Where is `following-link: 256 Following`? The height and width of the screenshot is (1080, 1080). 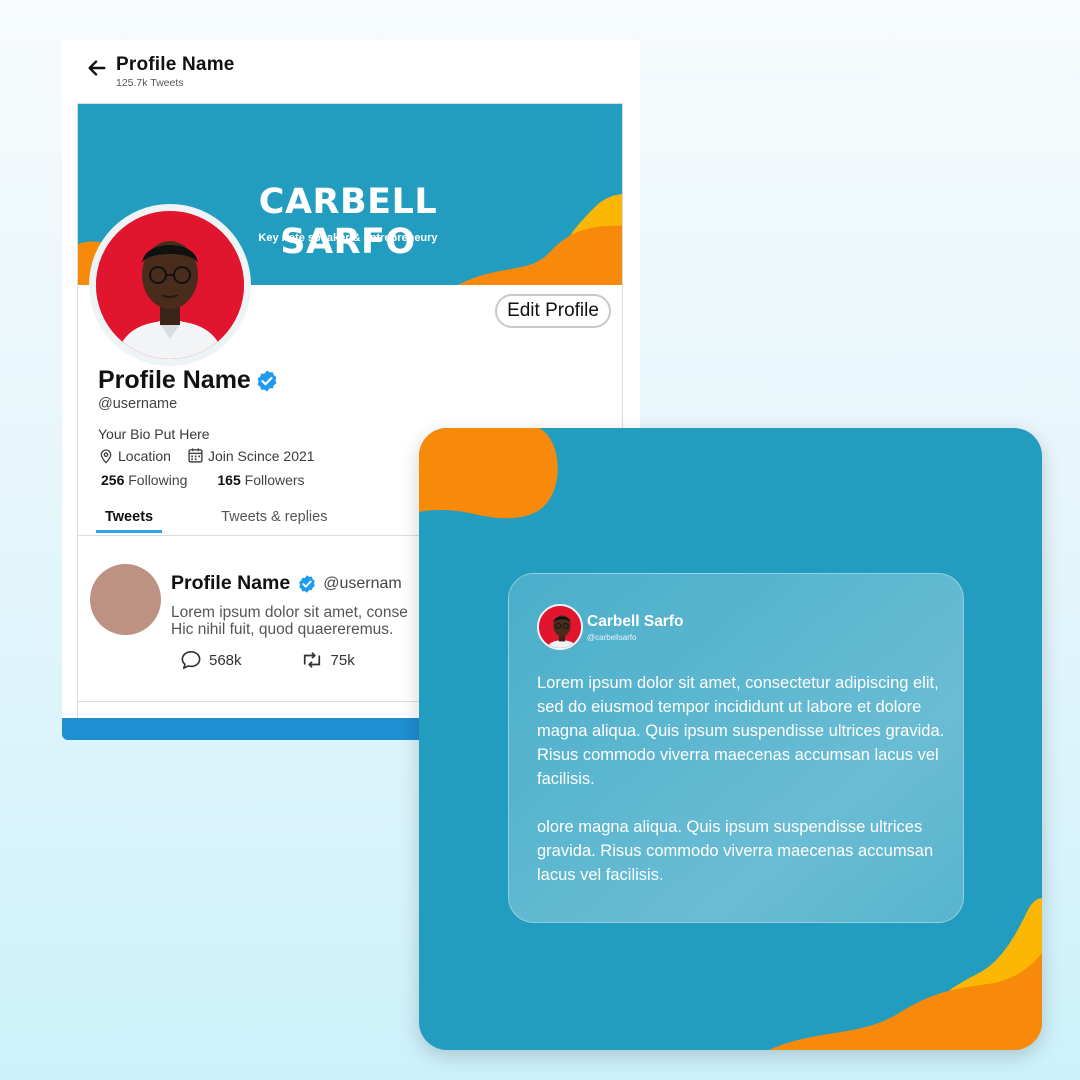
following-link: 256 Following is located at coordinates (144, 480).